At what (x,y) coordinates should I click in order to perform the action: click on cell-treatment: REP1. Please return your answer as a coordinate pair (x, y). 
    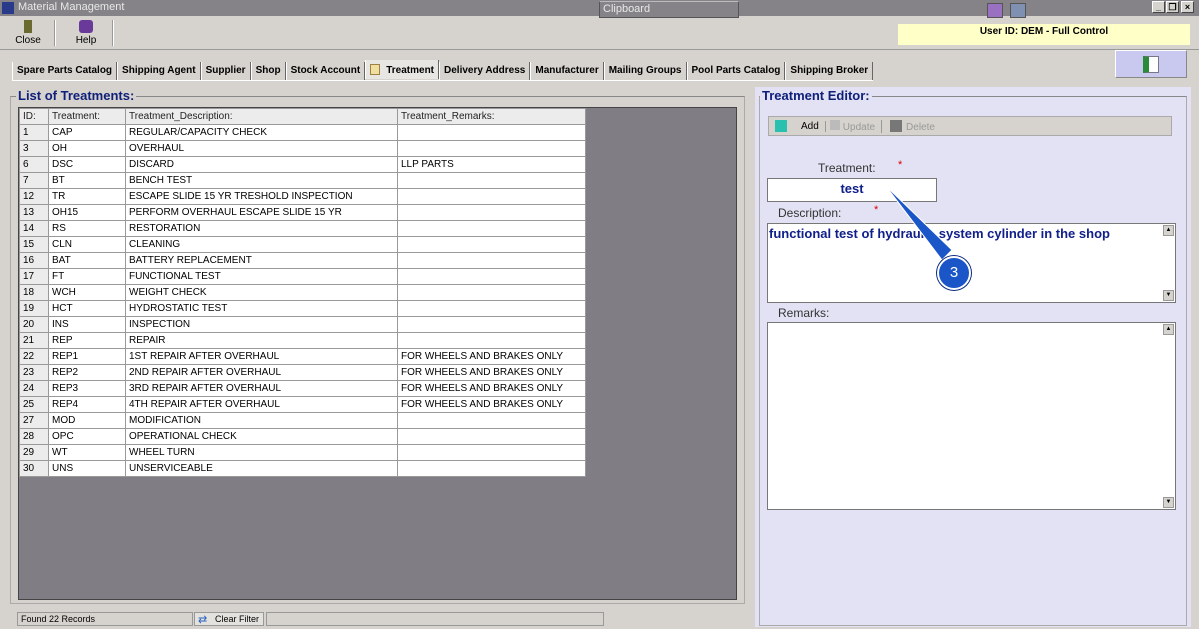
    Looking at the image, I should click on (87, 356).